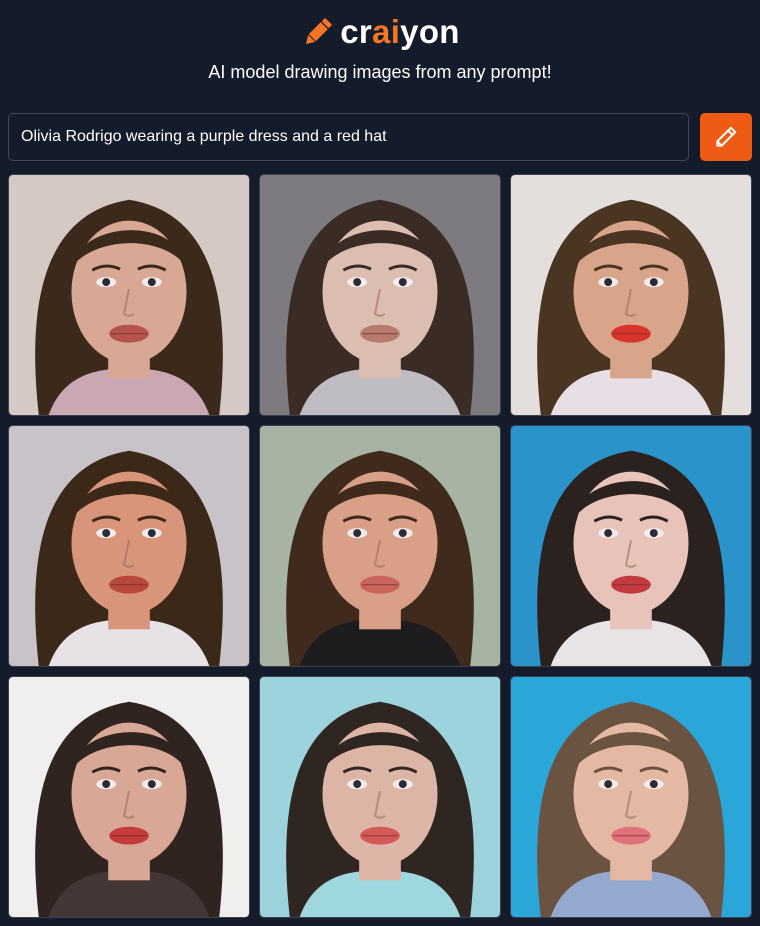 The width and height of the screenshot is (760, 926). I want to click on tagline: AI model drawing images from any prompt!, so click(380, 72).